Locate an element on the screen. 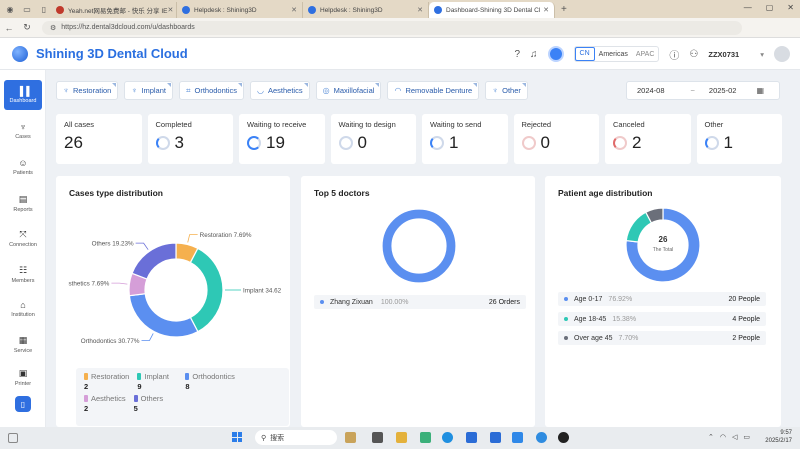 This screenshot has width=800, height=449. date-range-picker: 2024-08 ~ 2025-02 ▦ is located at coordinates (703, 90).